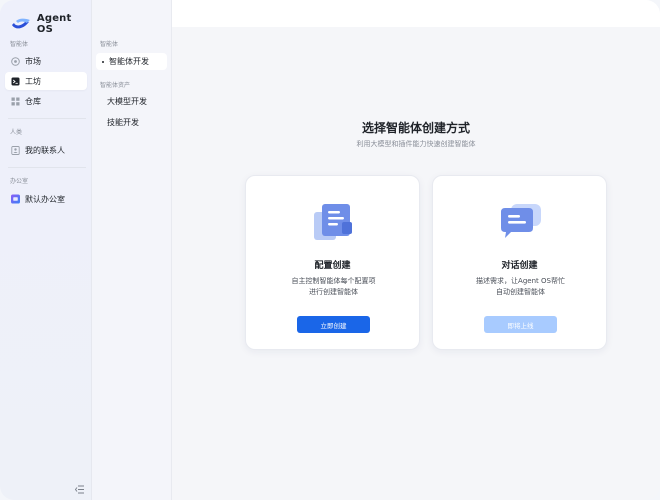 The height and width of the screenshot is (500, 660). Describe the element at coordinates (123, 122) in the screenshot. I see `subnav-item-label: 技能开发` at that location.